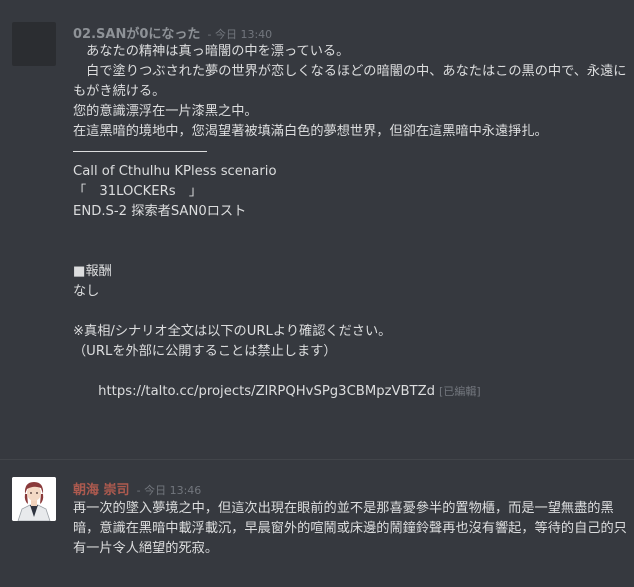 This screenshot has width=634, height=587. I want to click on timestamp: - 今日 13:46, so click(169, 490).